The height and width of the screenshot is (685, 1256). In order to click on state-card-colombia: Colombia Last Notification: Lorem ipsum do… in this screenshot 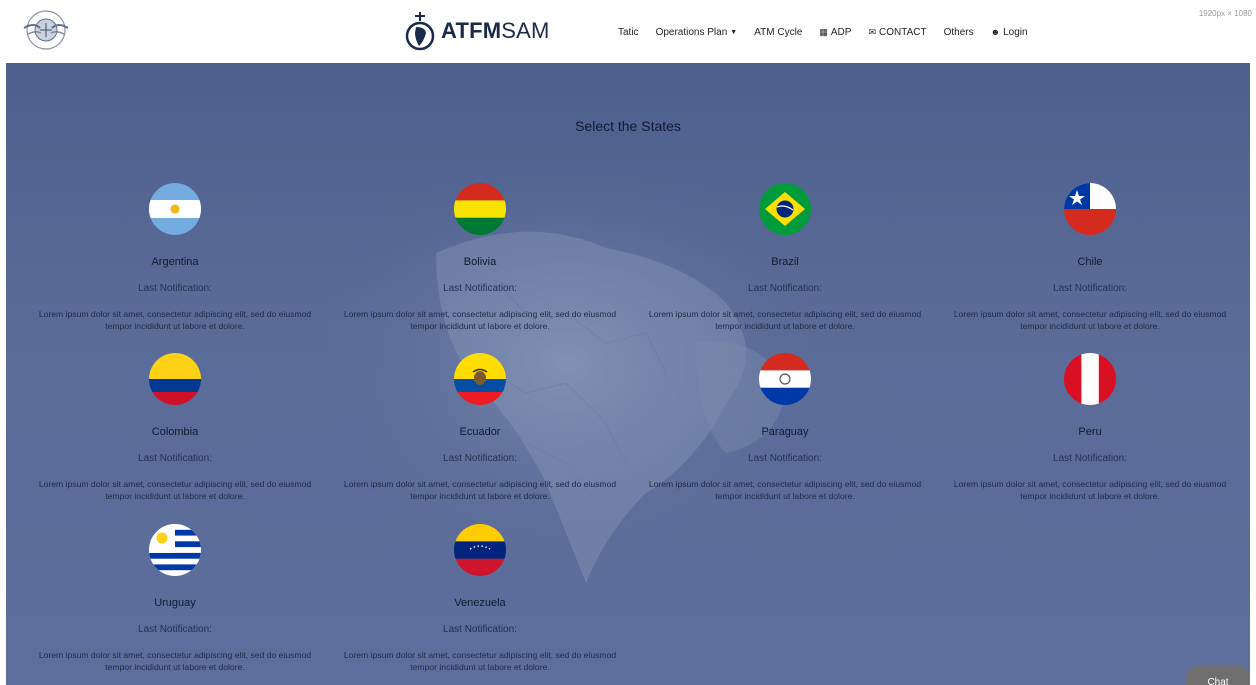, I will do `click(175, 427)`.